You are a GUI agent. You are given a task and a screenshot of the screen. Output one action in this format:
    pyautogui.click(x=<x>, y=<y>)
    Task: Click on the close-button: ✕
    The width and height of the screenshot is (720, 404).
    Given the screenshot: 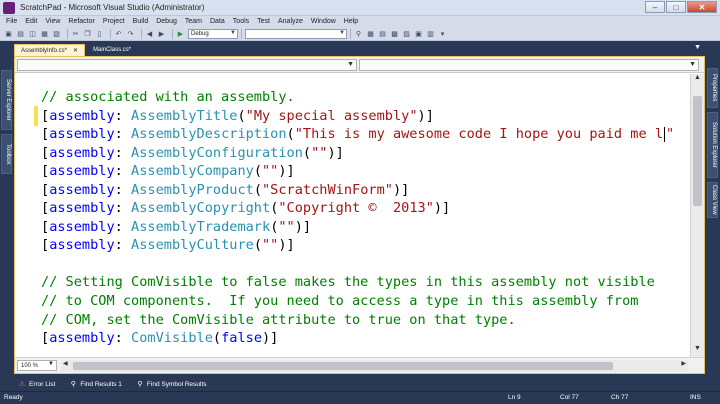 What is the action you would take?
    pyautogui.click(x=702, y=7)
    